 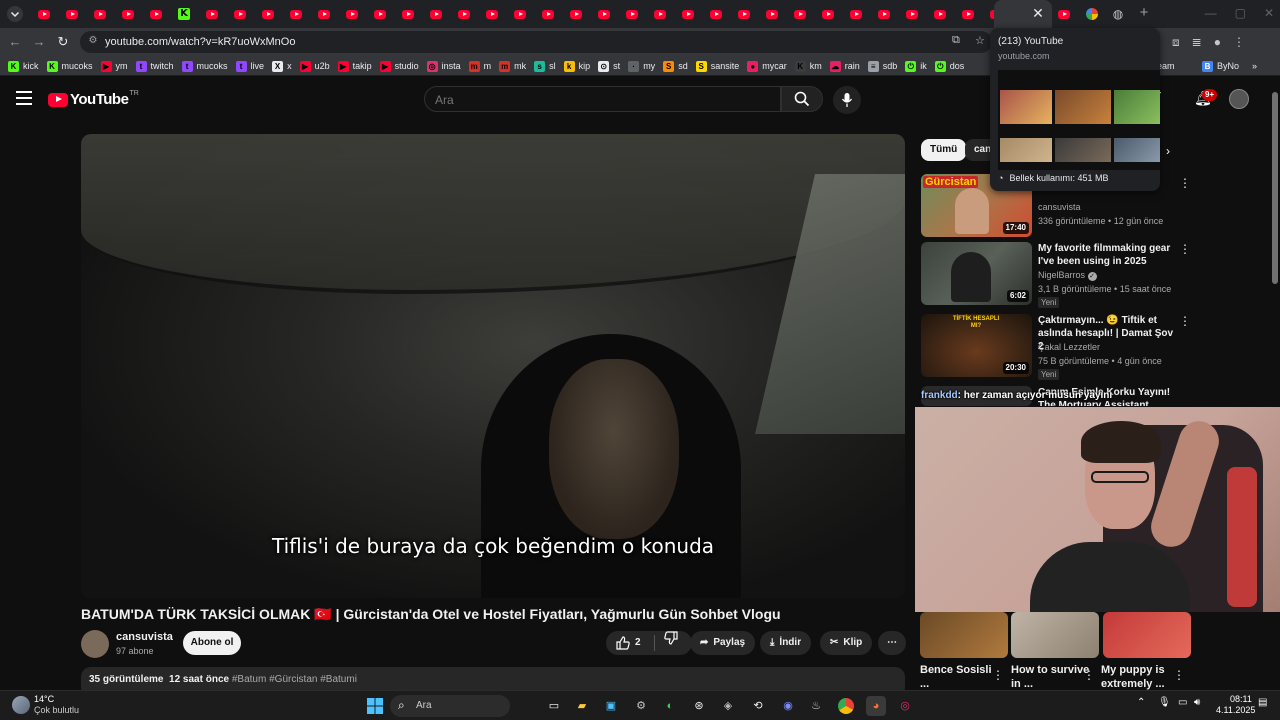 I want to click on tab-youtube, so click(x=1064, y=14).